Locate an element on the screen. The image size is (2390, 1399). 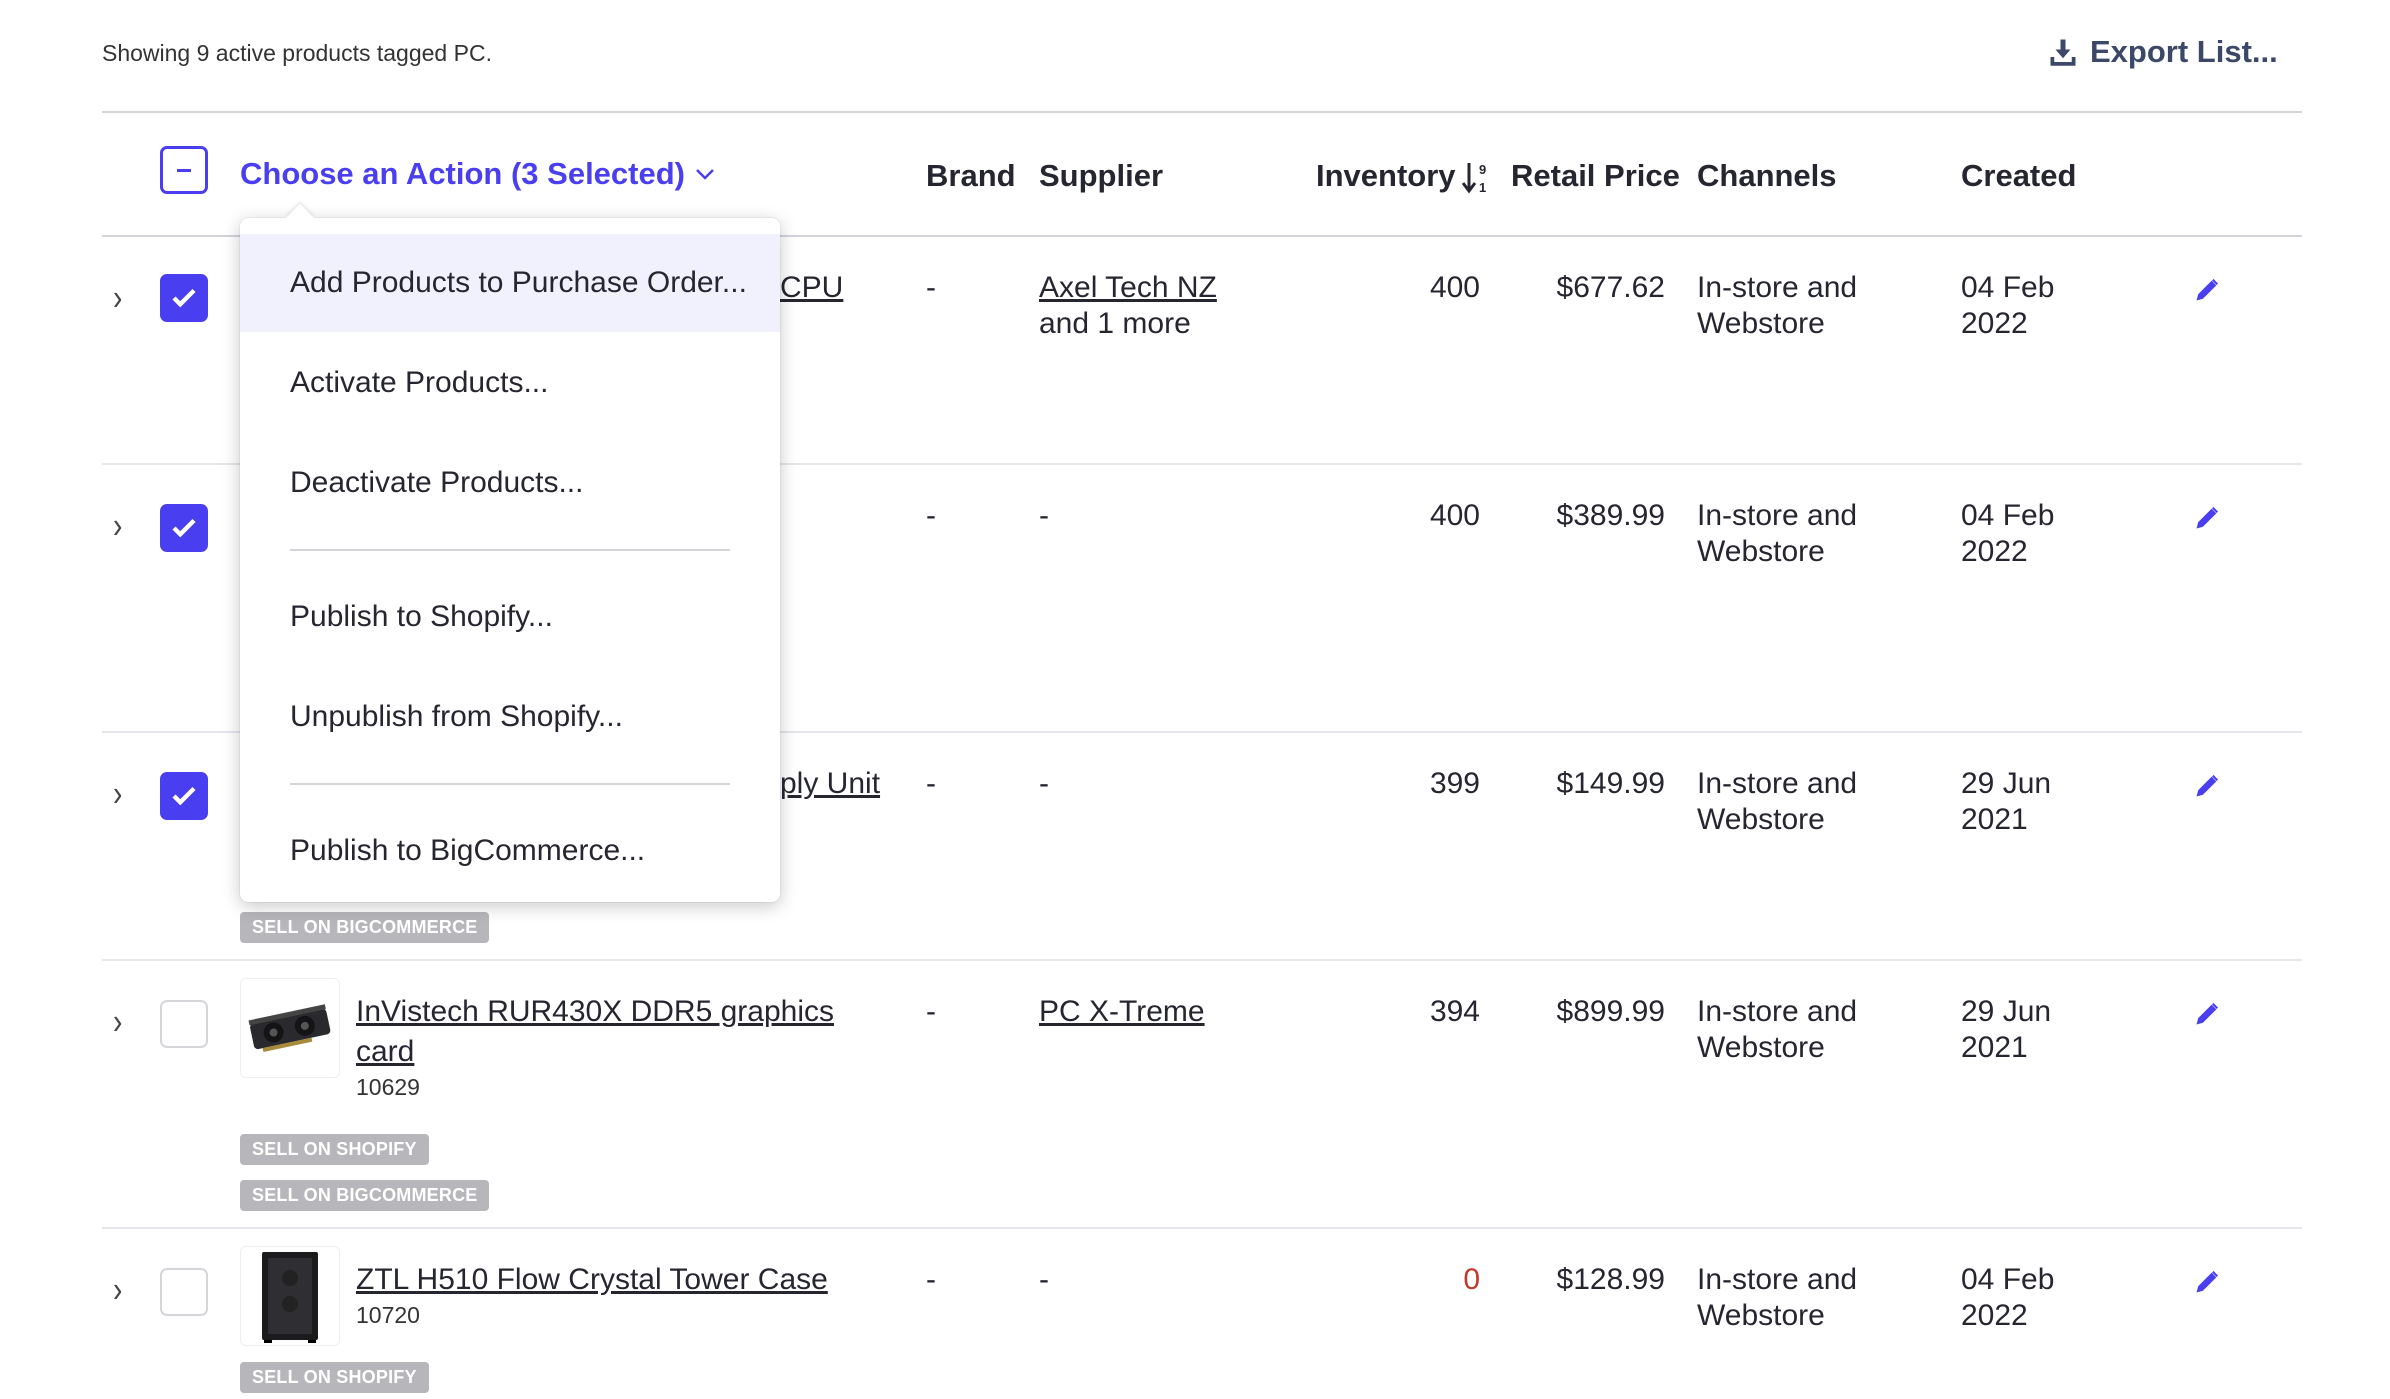
inventory-value: 394 is located at coordinates (1454, 1011).